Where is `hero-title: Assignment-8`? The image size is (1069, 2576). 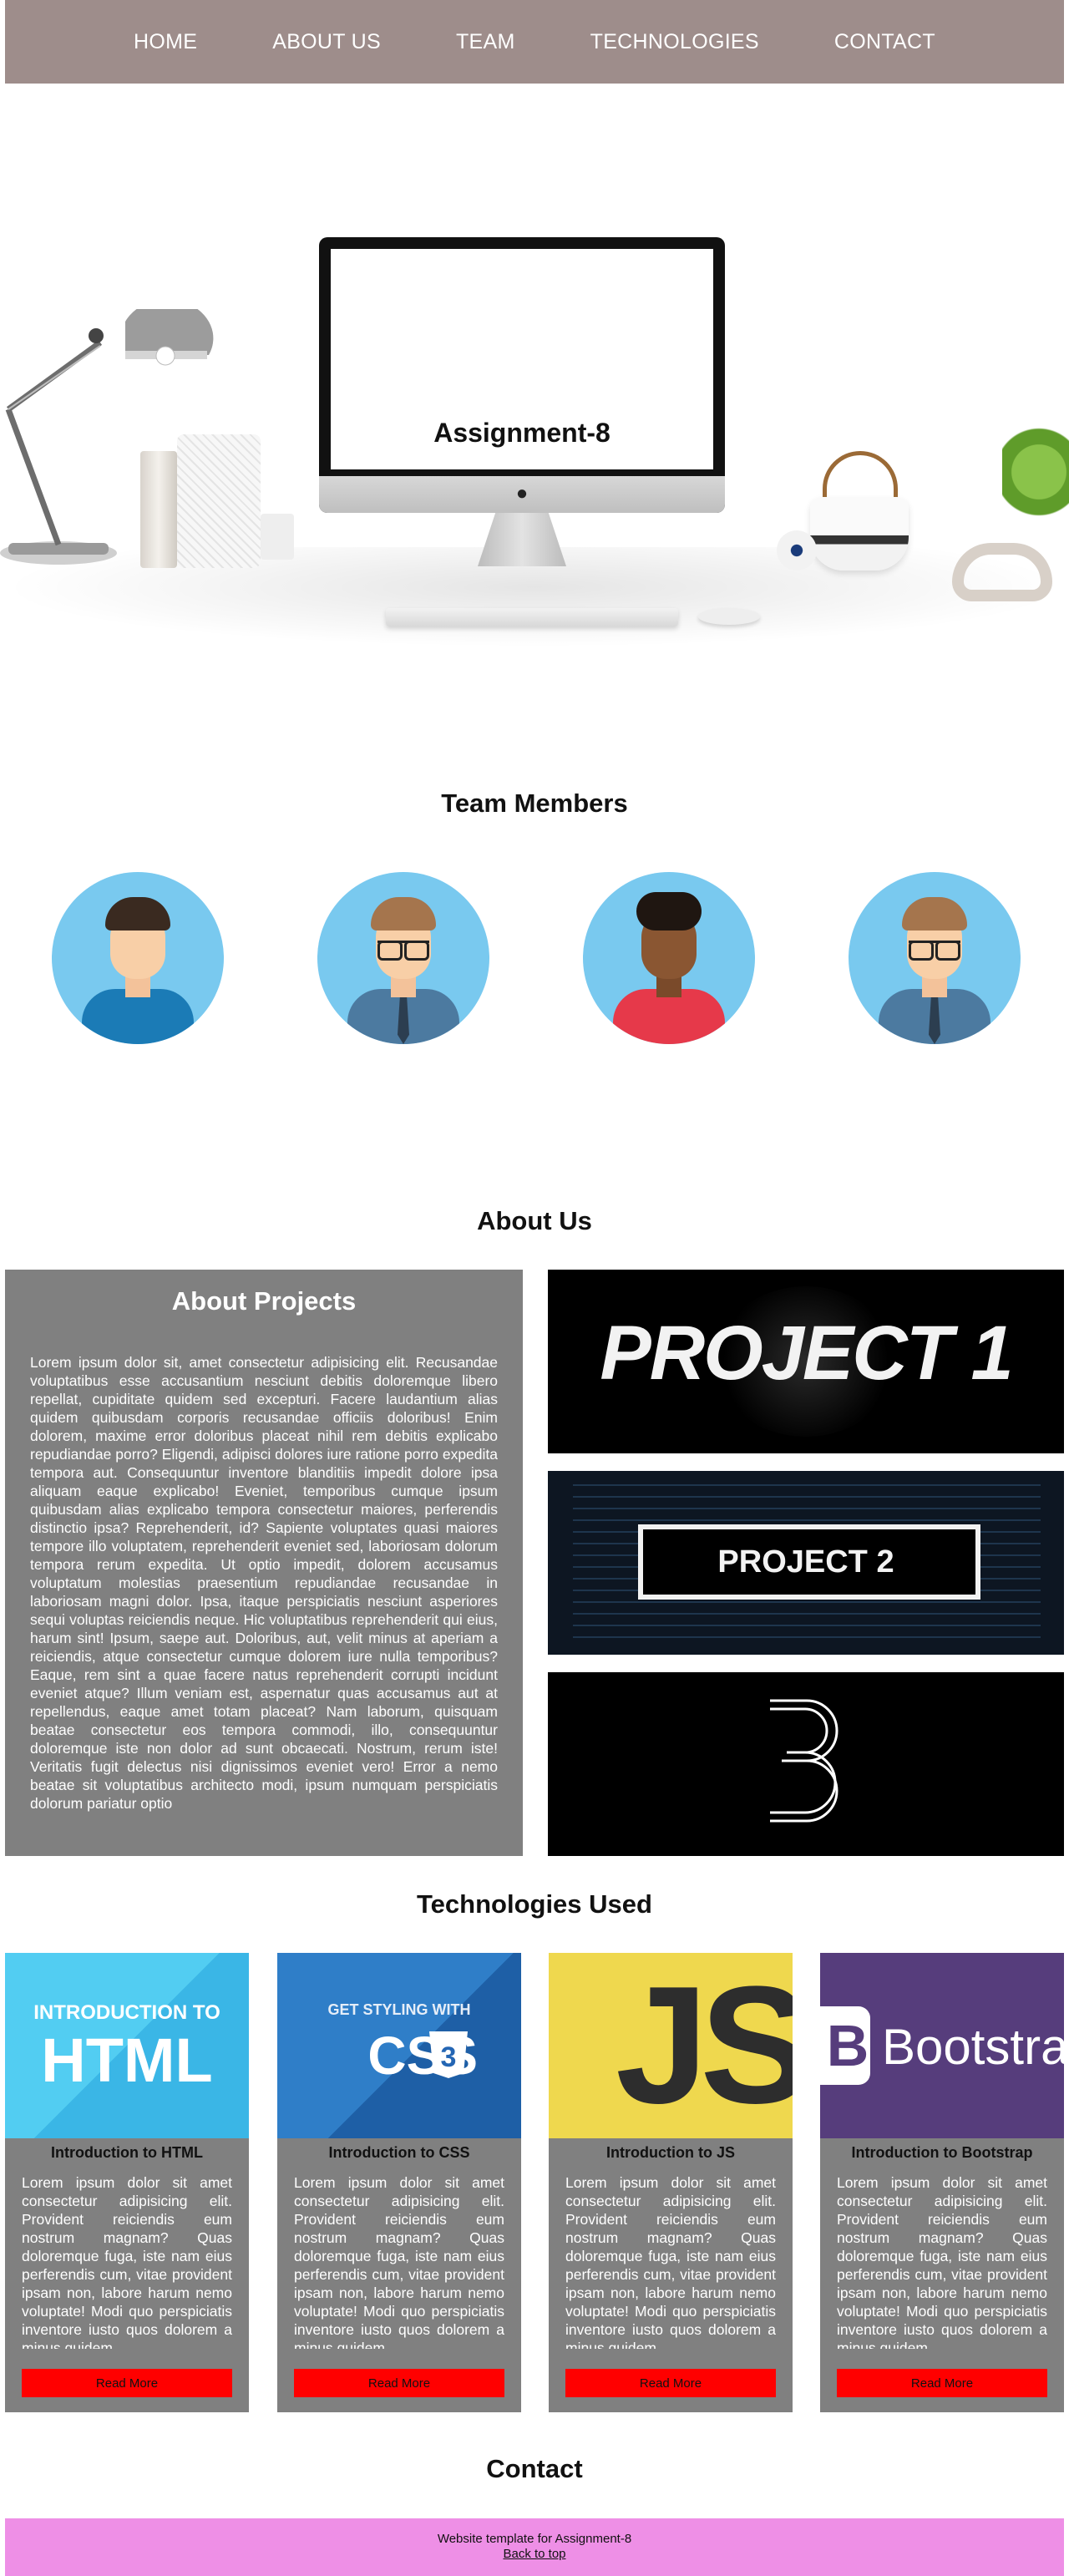
hero-title: Assignment-8 is located at coordinates (521, 433).